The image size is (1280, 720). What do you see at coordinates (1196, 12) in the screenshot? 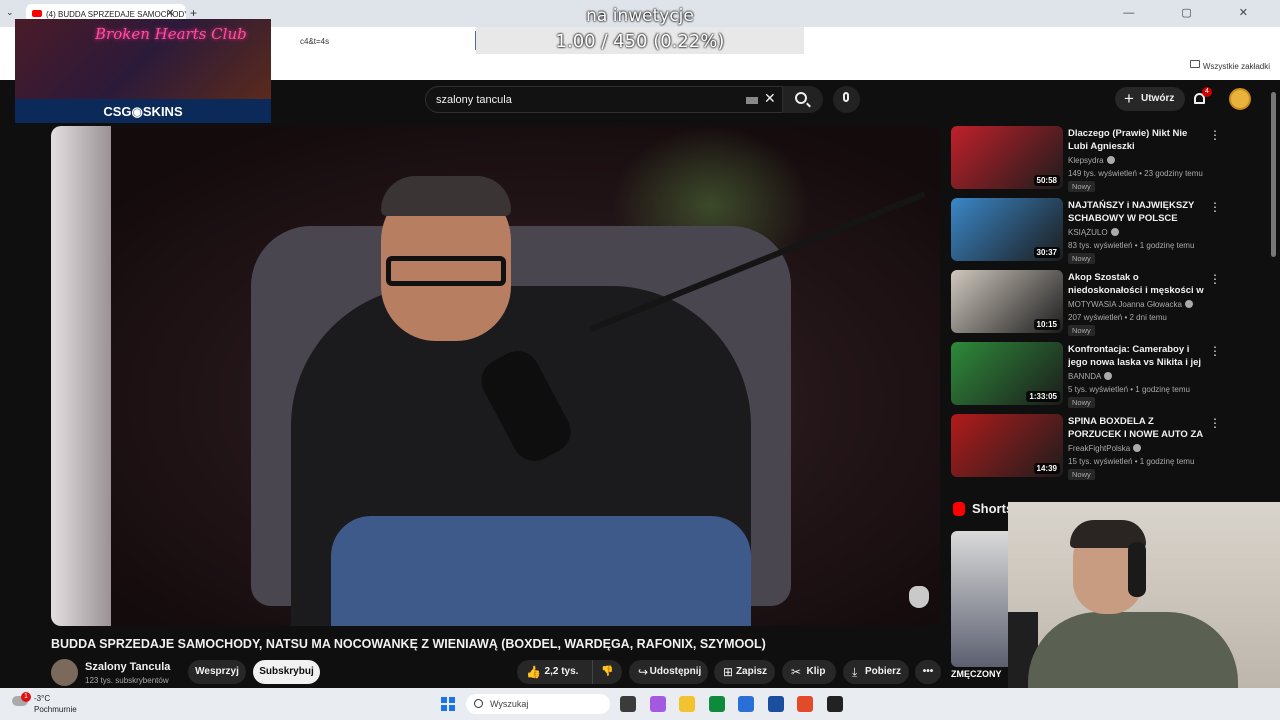
I see `window-controls: — ▢ ✕` at bounding box center [1196, 12].